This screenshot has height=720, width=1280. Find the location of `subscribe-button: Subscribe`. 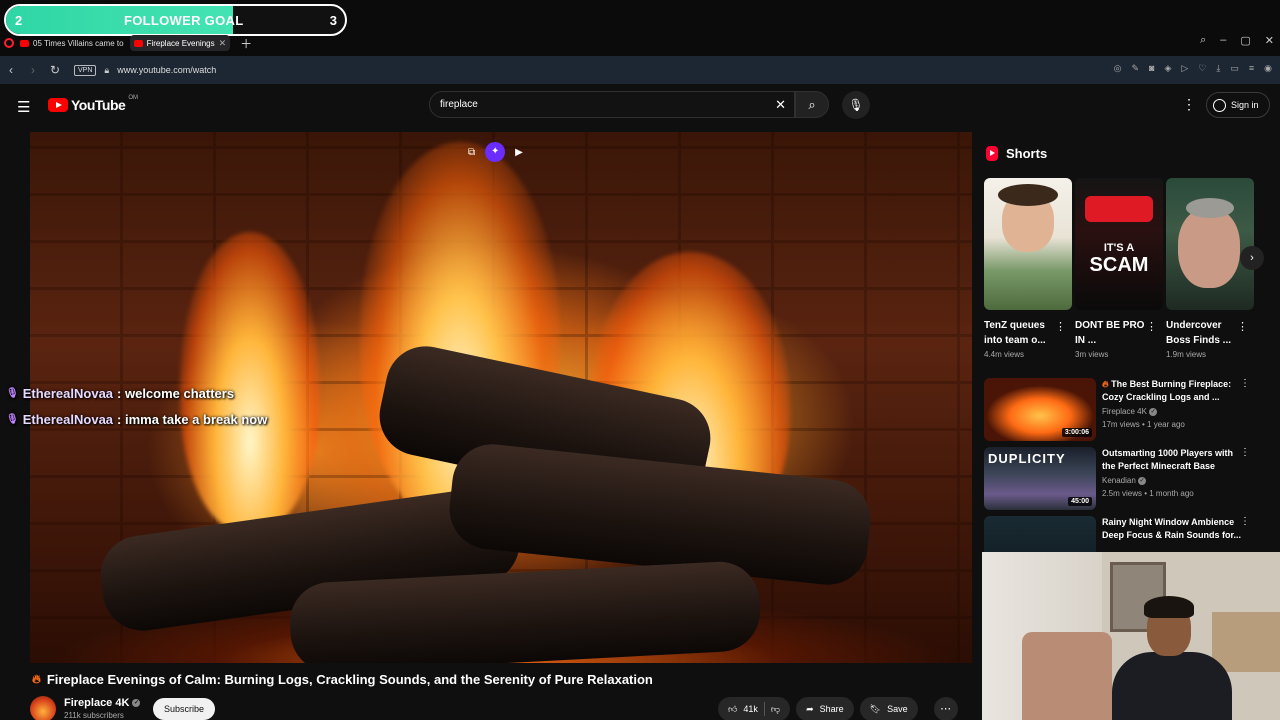

subscribe-button: Subscribe is located at coordinates (184, 709).